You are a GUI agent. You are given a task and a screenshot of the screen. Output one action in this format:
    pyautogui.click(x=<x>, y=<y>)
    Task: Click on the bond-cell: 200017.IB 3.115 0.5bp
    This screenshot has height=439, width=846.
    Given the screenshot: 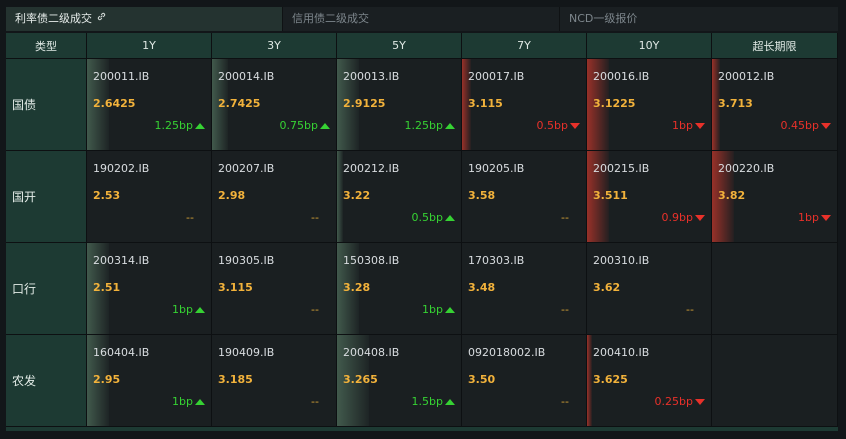 What is the action you would take?
    pyautogui.click(x=524, y=105)
    